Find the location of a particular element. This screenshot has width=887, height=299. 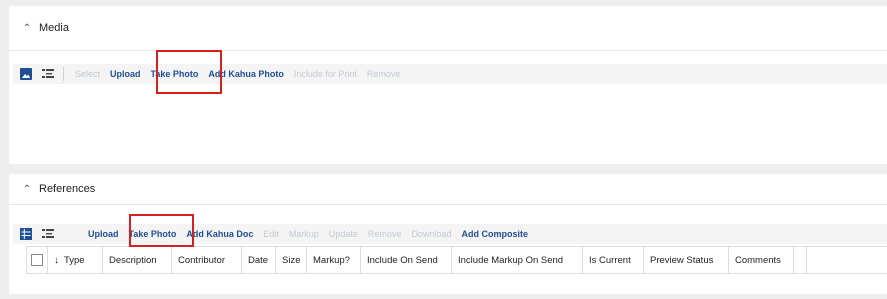

toolbar-divider is located at coordinates (63, 74).